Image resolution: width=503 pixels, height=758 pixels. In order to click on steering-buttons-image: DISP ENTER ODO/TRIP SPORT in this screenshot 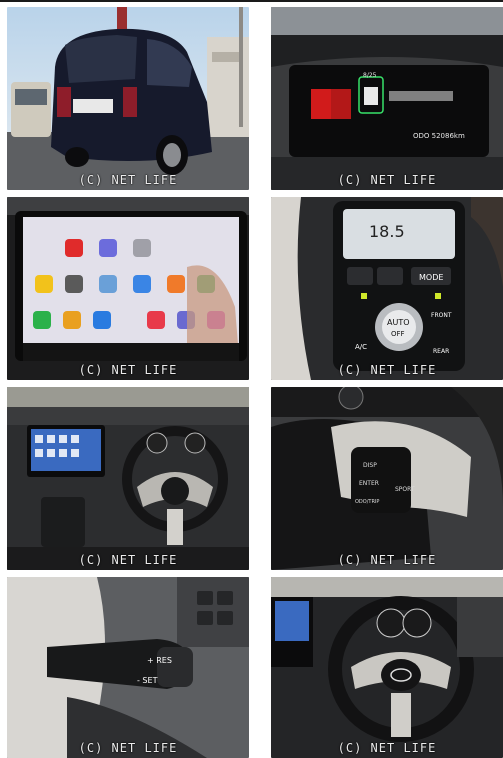, I will do `click(387, 478)`.